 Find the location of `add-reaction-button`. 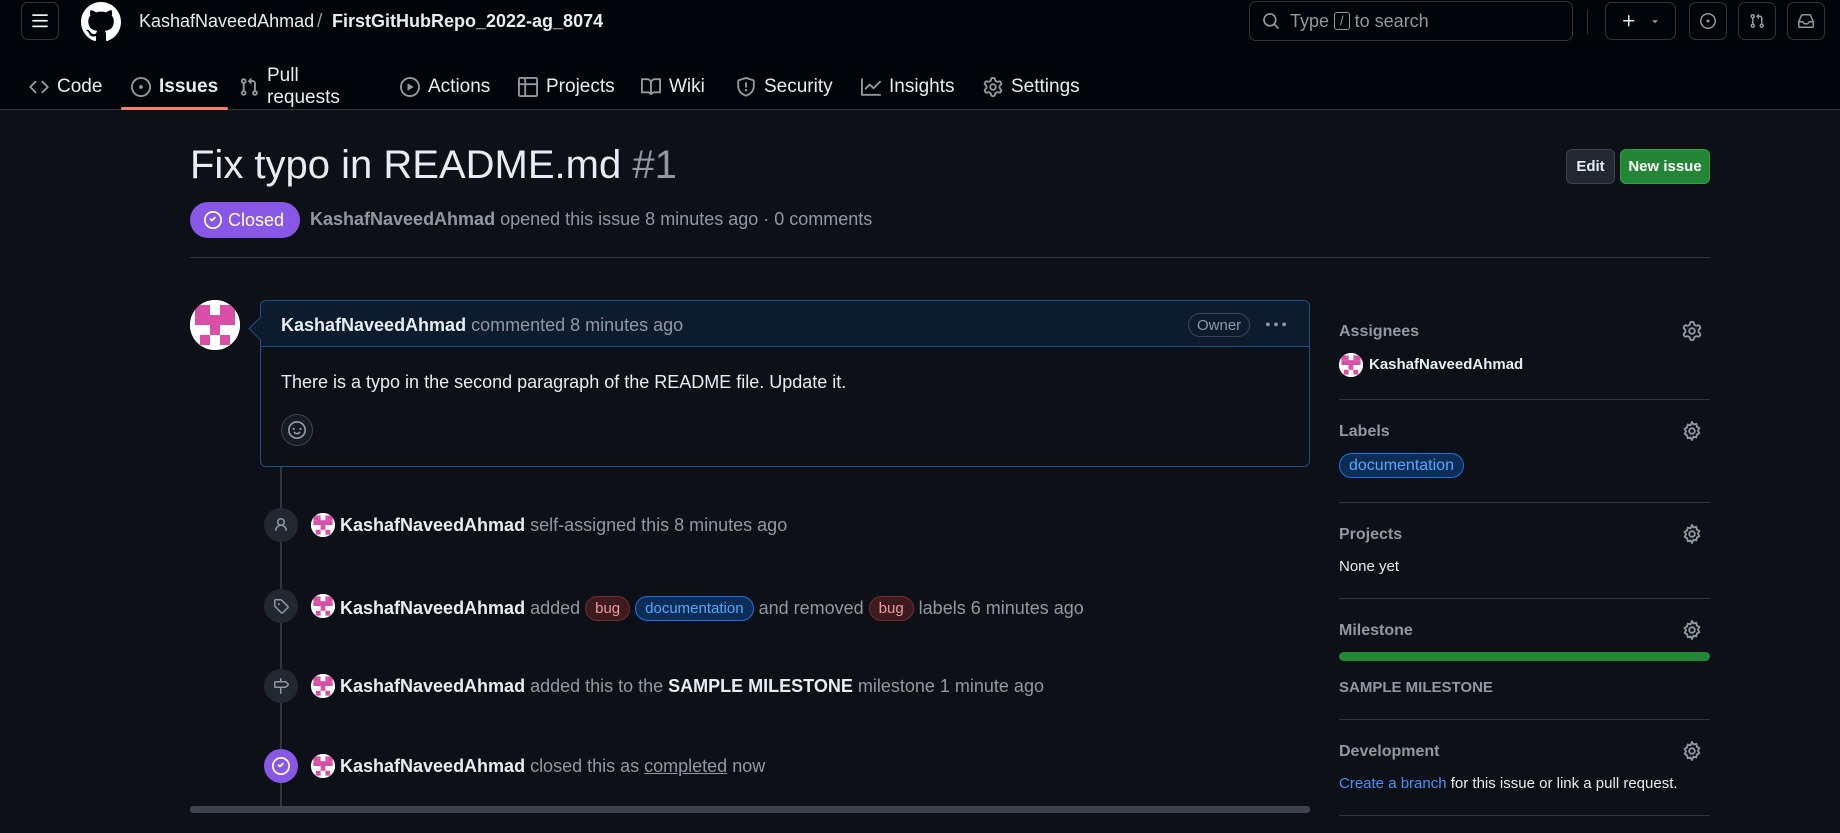

add-reaction-button is located at coordinates (297, 430).